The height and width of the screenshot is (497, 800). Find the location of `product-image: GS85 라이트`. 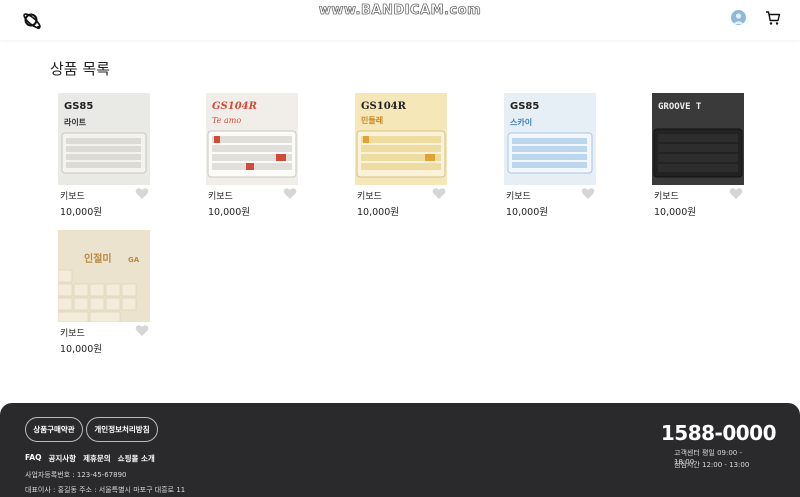

product-image: GS85 라이트 is located at coordinates (104, 139).